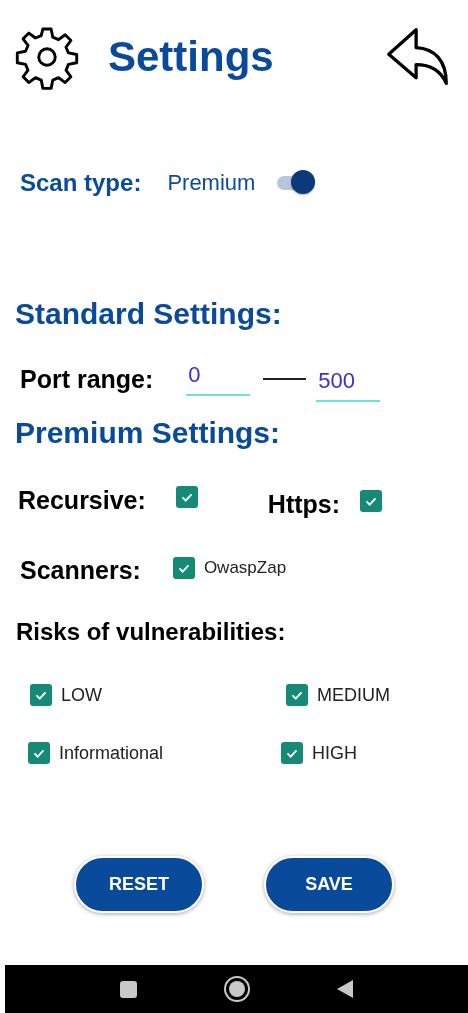  Describe the element at coordinates (218, 379) in the screenshot. I see `port-from-field: 0` at that location.